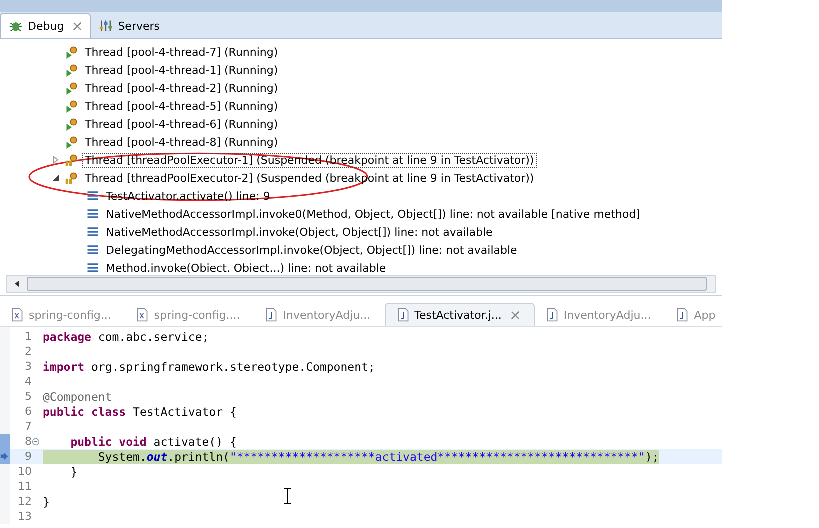 The width and height of the screenshot is (819, 528). What do you see at coordinates (28, 381) in the screenshot?
I see `line-number: 4` at bounding box center [28, 381].